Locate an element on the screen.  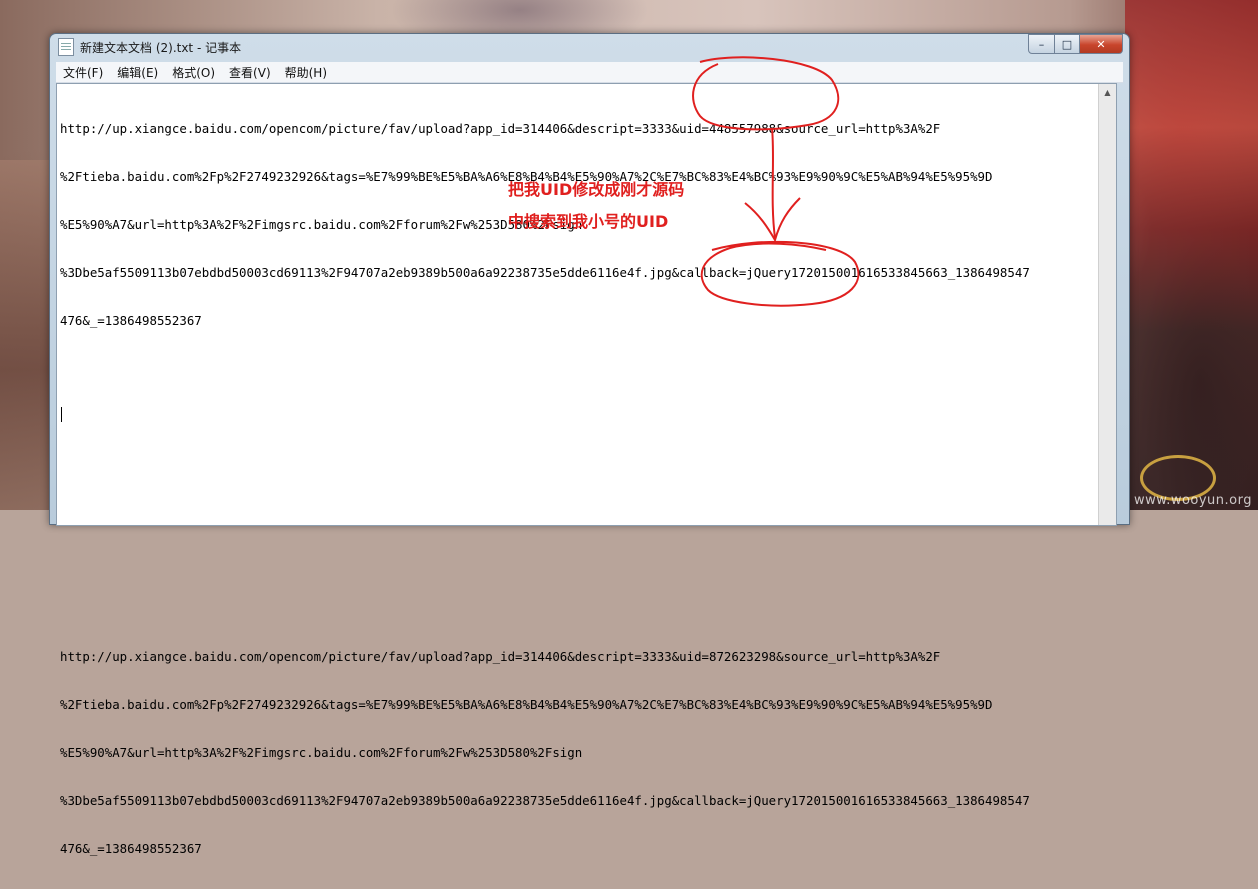
notepad-icon is located at coordinates (66, 47).